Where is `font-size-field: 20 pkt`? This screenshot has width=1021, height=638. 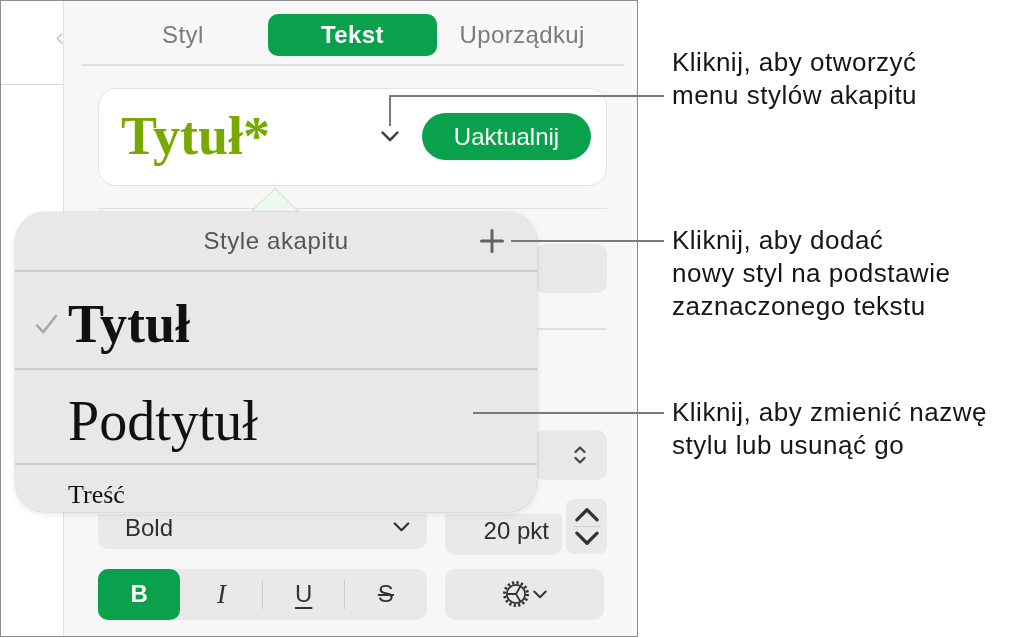 font-size-field: 20 pkt is located at coordinates (503, 534).